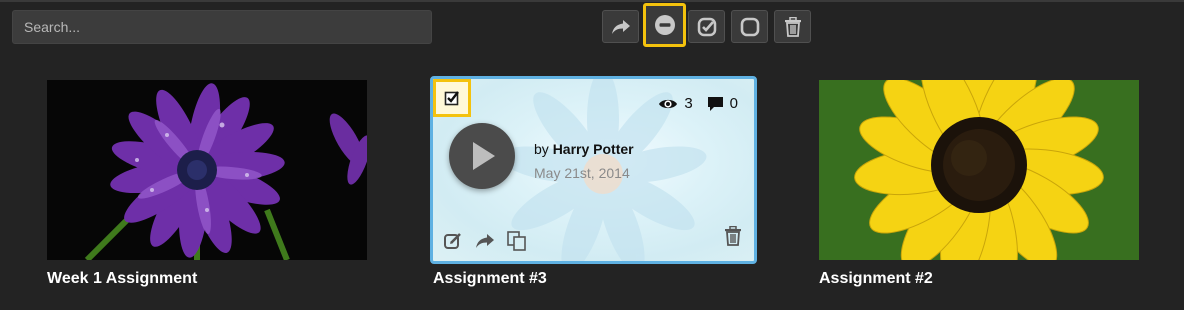 This screenshot has height=310, width=1184. I want to click on card-actions, so click(485, 241).